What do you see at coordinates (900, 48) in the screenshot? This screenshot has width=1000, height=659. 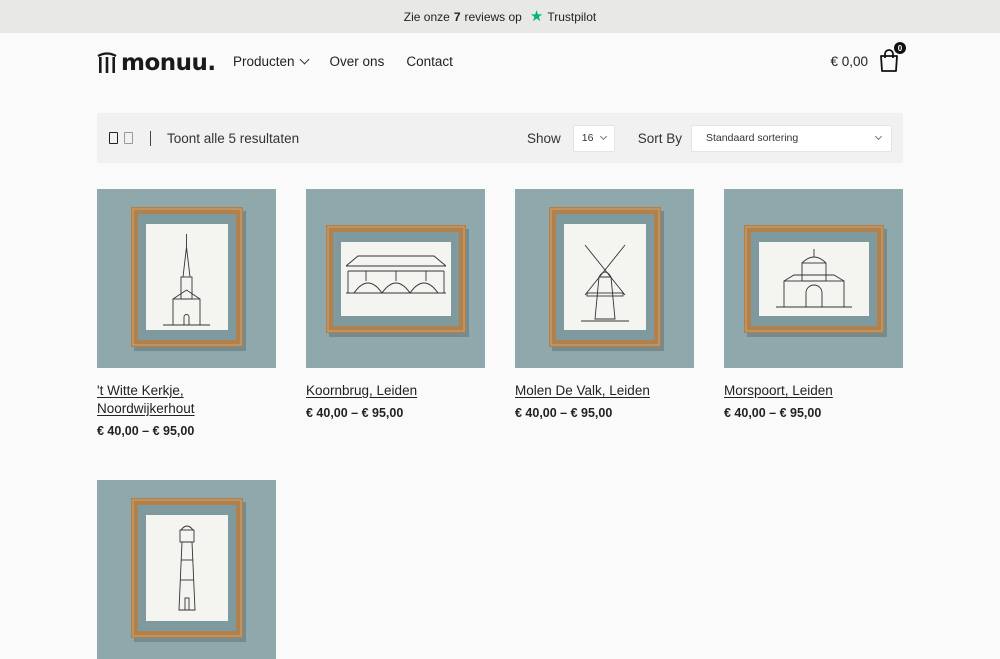 I see `cart-count-badge: 0` at bounding box center [900, 48].